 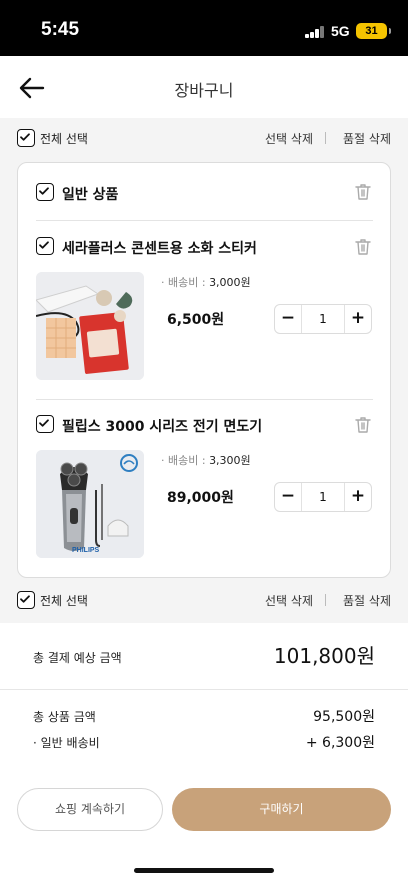 What do you see at coordinates (340, 31) in the screenshot?
I see `network-type: 5G` at bounding box center [340, 31].